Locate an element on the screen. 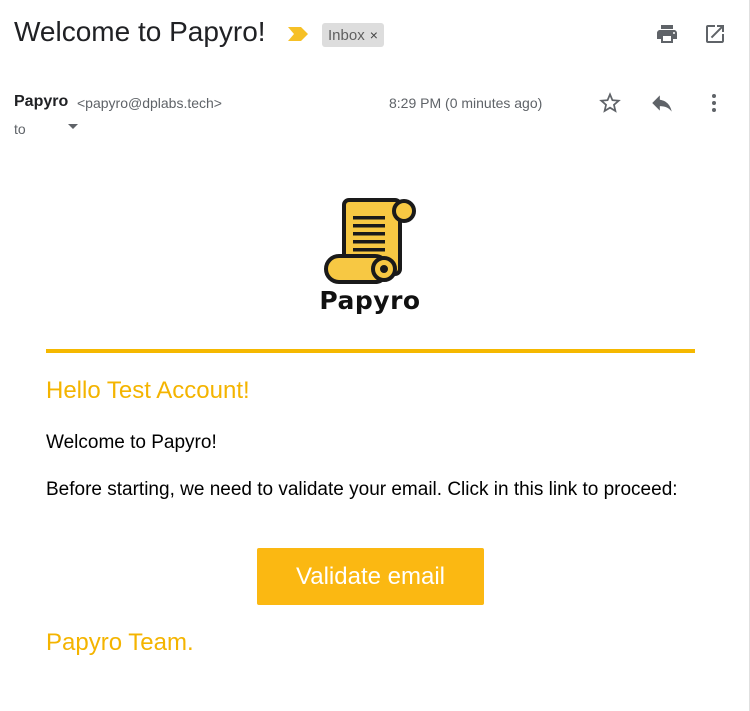 The height and width of the screenshot is (711, 750). importance-marker-icon is located at coordinates (298, 34).